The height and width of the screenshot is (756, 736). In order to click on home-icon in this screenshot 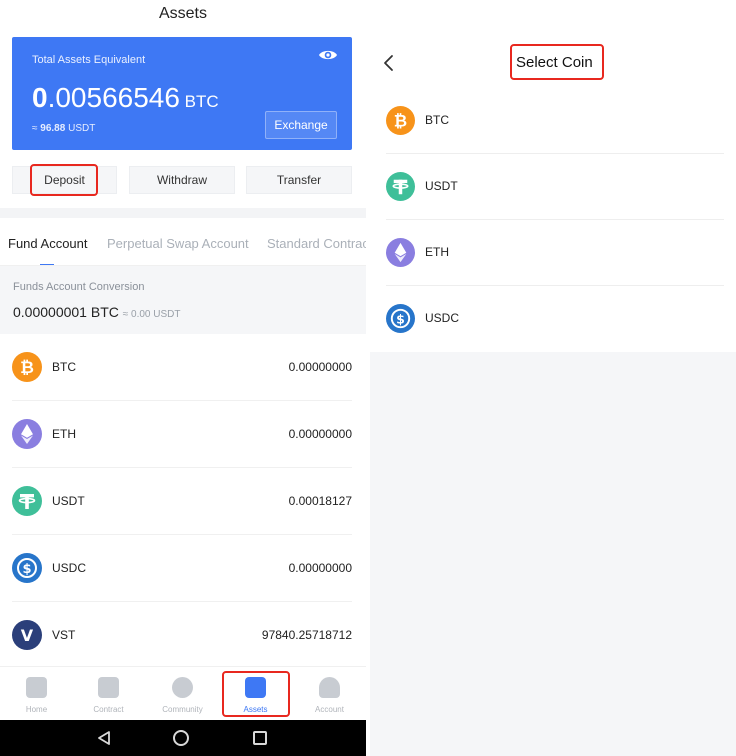, I will do `click(36, 687)`.